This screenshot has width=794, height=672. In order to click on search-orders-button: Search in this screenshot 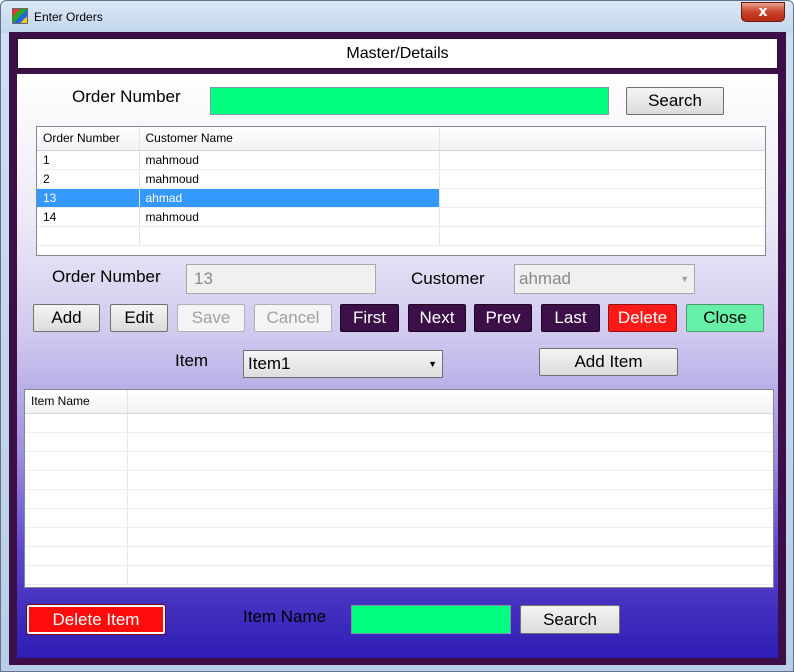, I will do `click(675, 101)`.